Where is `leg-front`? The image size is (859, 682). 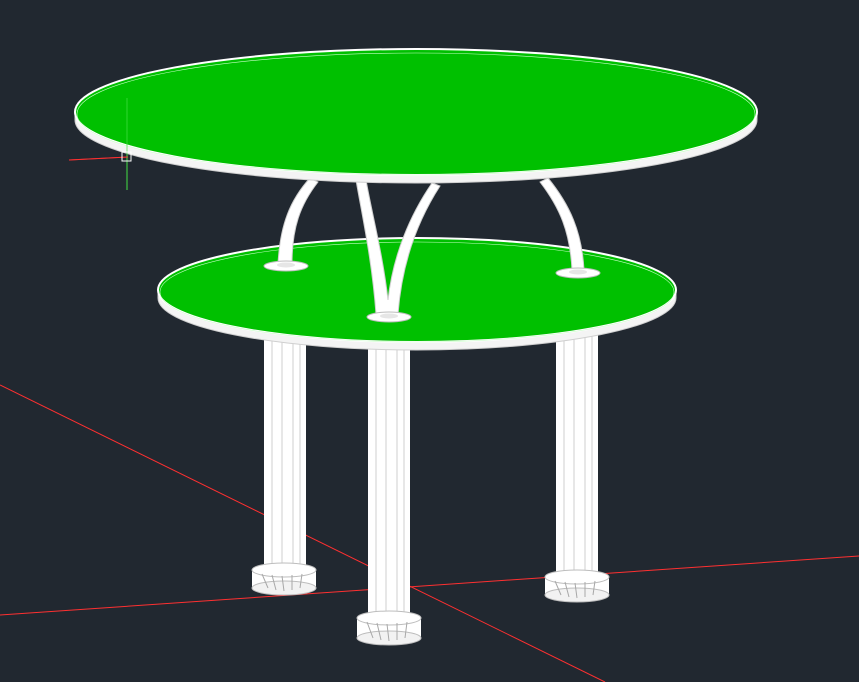
leg-front is located at coordinates (389, 476).